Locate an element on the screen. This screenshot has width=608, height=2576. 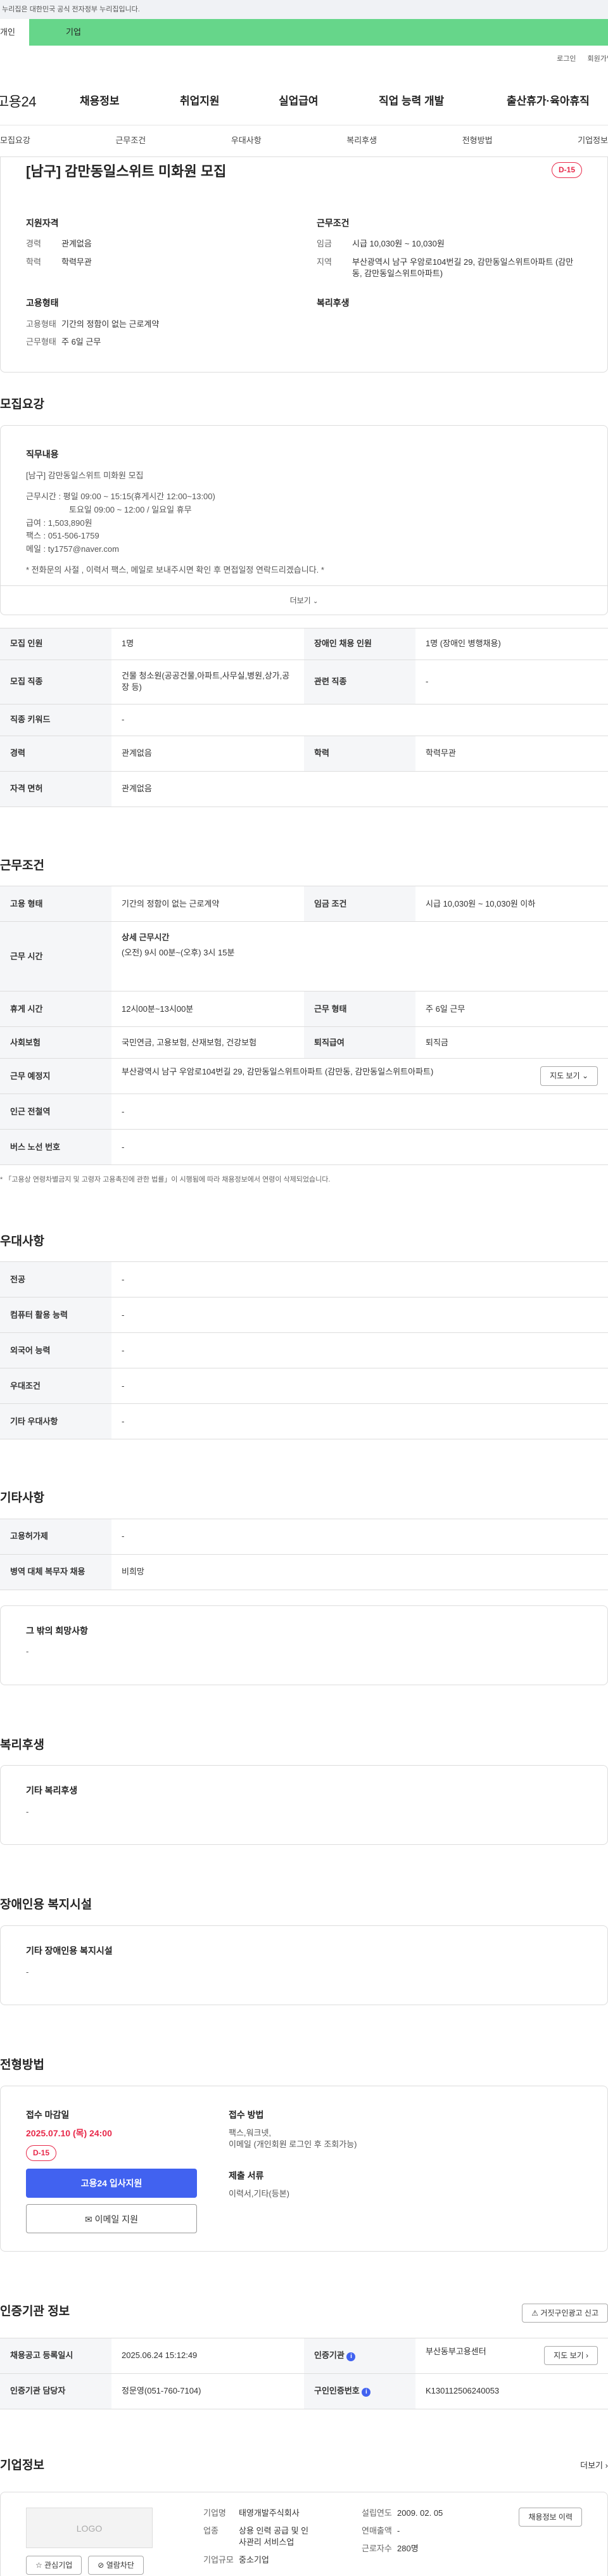
qual-value: 관계없음 is located at coordinates (76, 244).